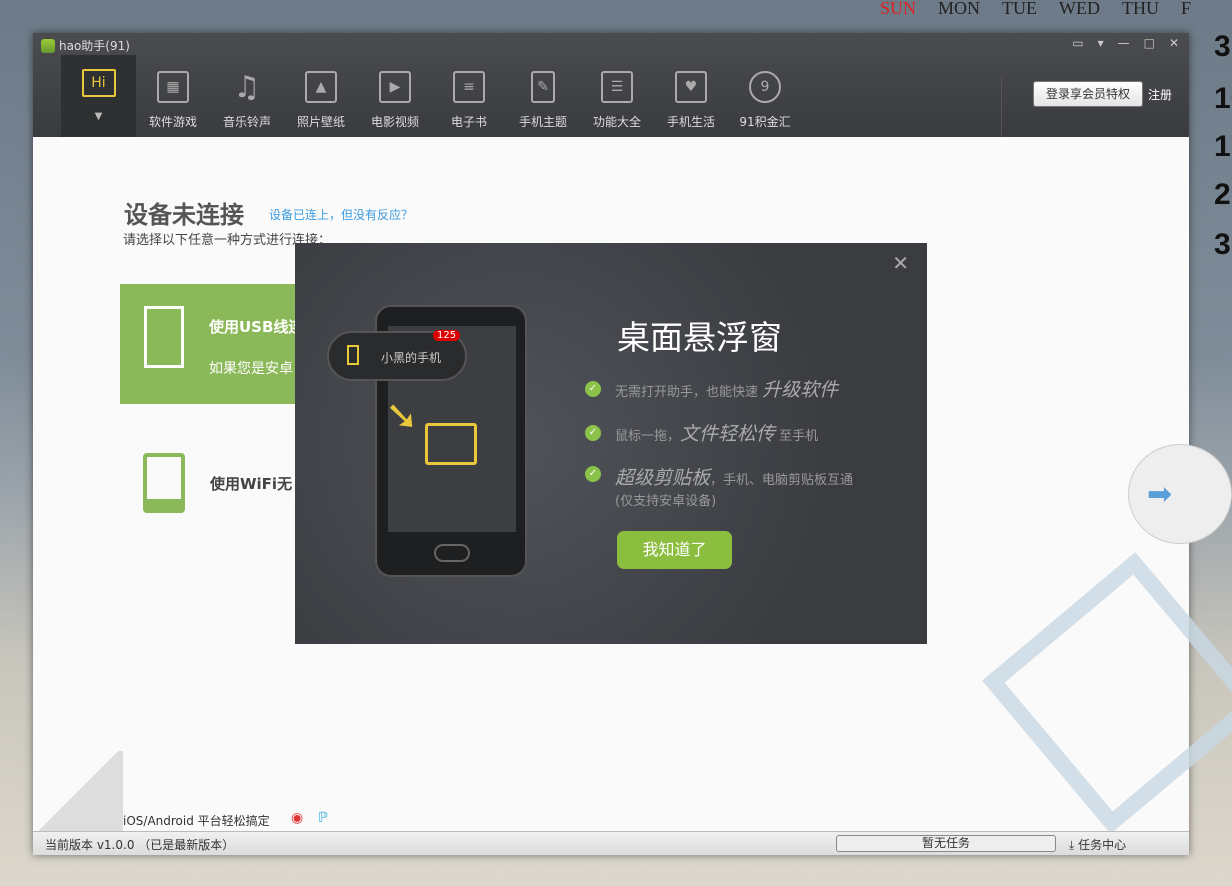 This screenshot has width=1232, height=886. I want to click on nav-label: 照片壁纸, so click(320, 122).